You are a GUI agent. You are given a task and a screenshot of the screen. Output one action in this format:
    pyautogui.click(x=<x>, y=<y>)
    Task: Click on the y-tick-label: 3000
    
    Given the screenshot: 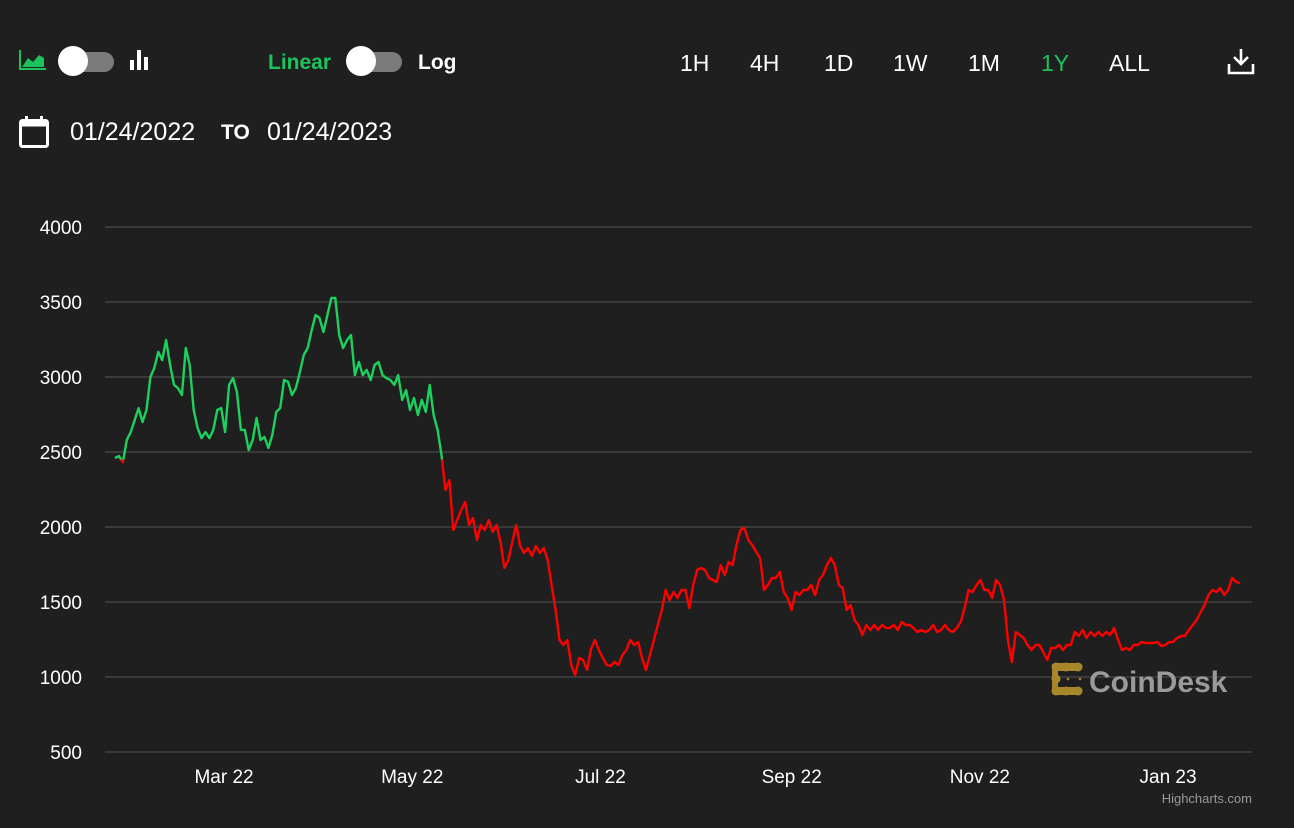 What is the action you would take?
    pyautogui.click(x=61, y=378)
    